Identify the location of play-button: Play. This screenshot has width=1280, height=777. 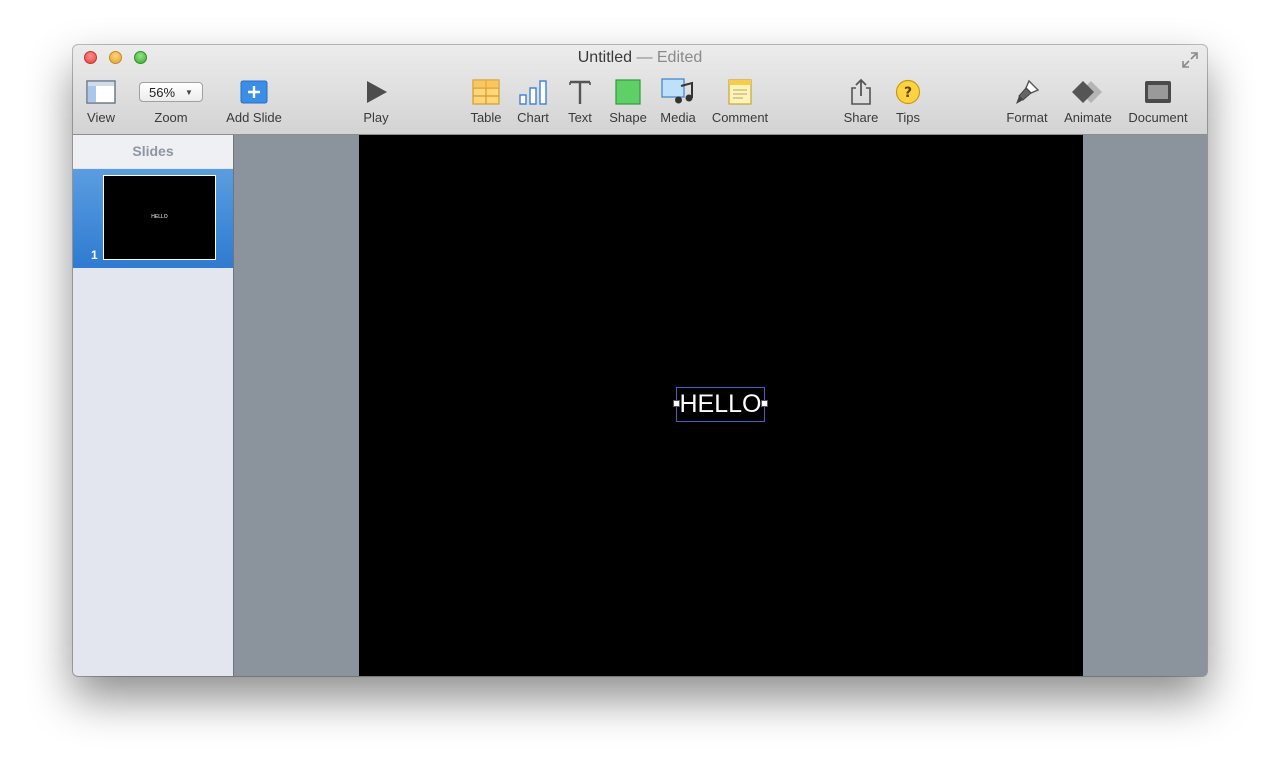
(376, 100).